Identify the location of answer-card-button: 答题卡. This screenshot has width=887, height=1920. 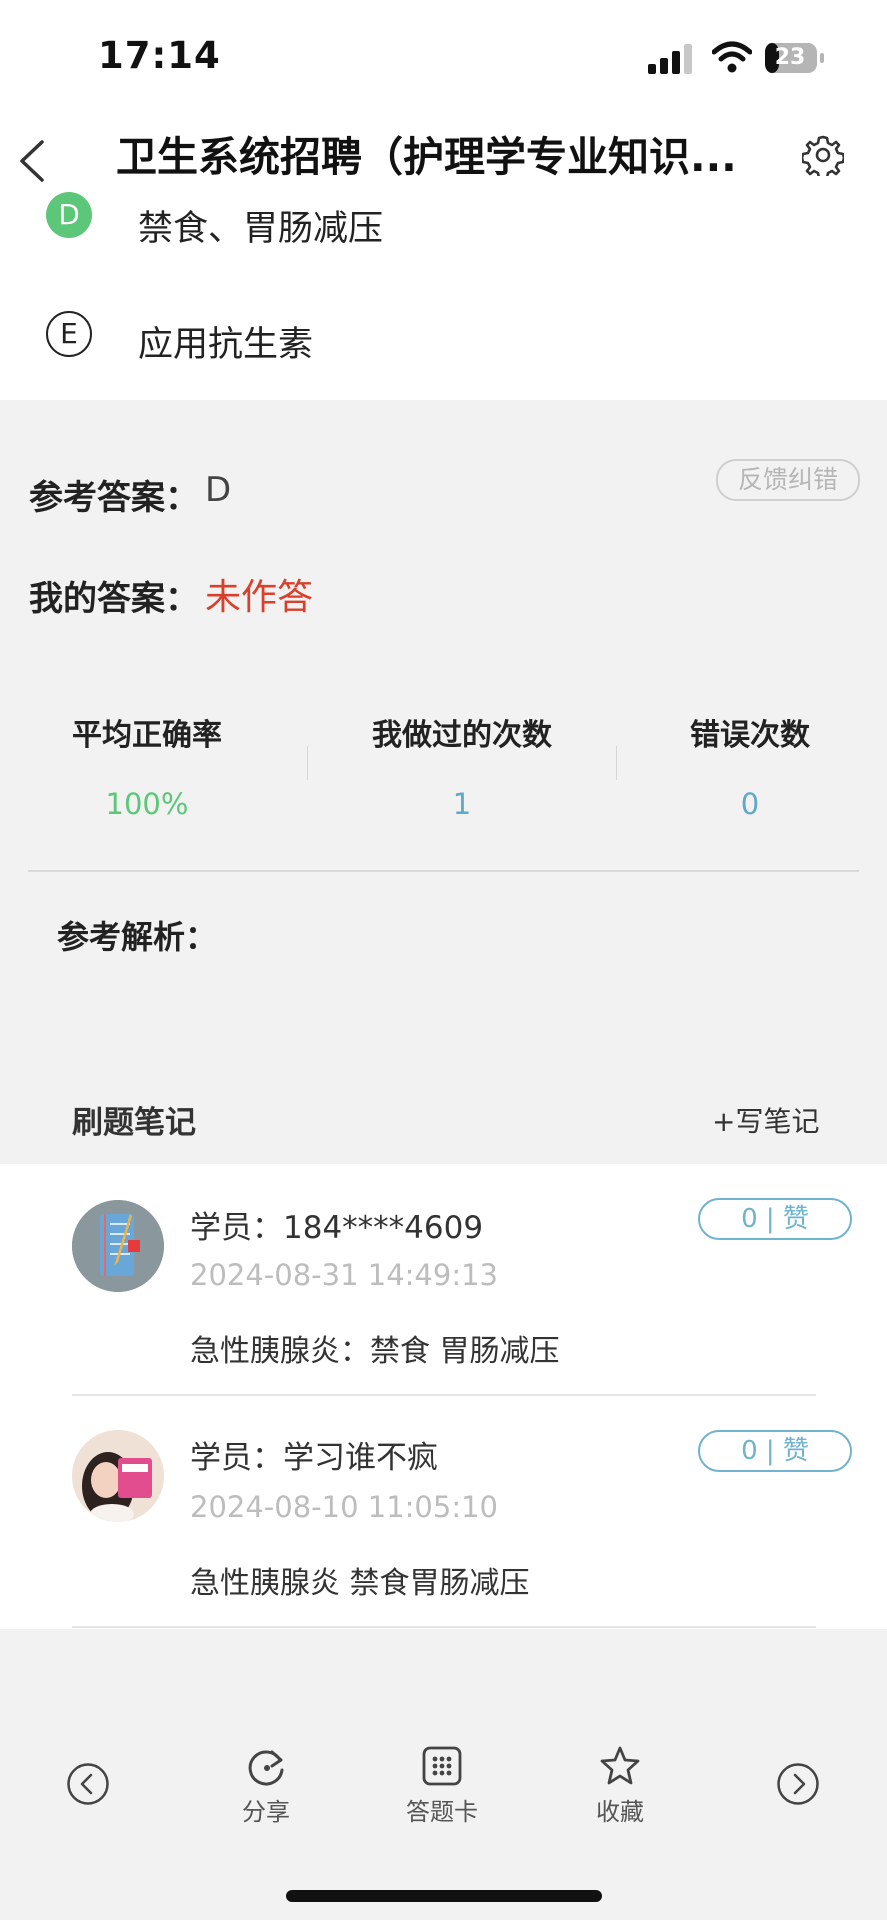
(442, 1784).